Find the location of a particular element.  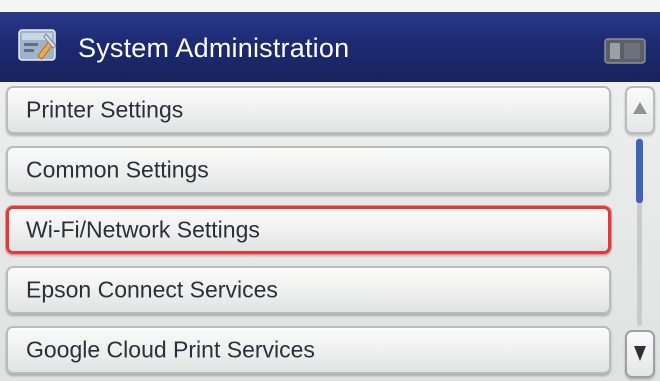

menu-item-epson-connect-services: Epson Connect Services is located at coordinates (308, 290).